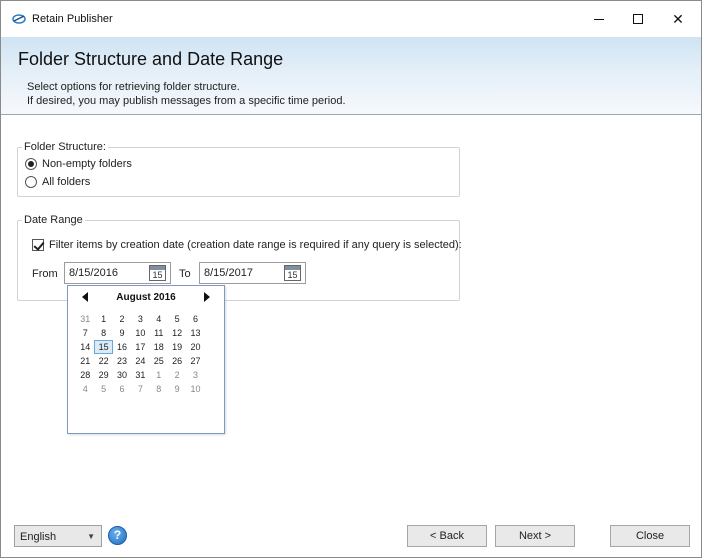 This screenshot has height=558, width=702. Describe the element at coordinates (535, 536) in the screenshot. I see `next-button: Next >` at that location.